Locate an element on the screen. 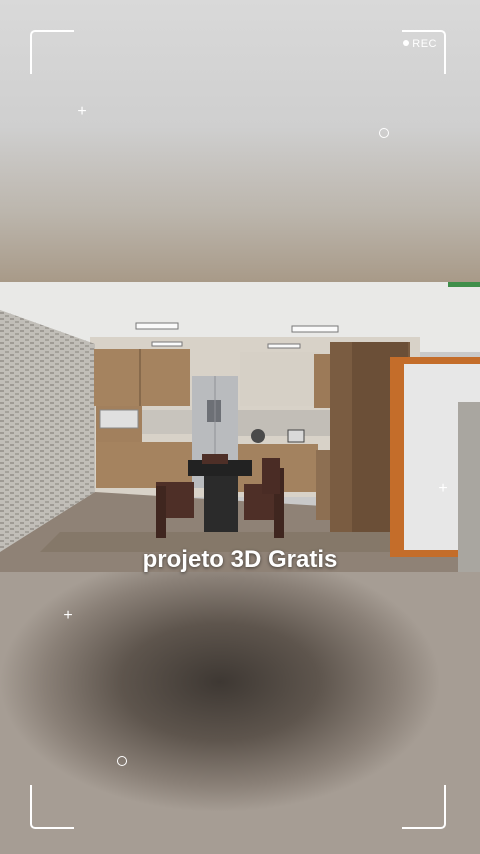 The image size is (480, 854). video-caption: projeto 3D Gratis is located at coordinates (240, 559).